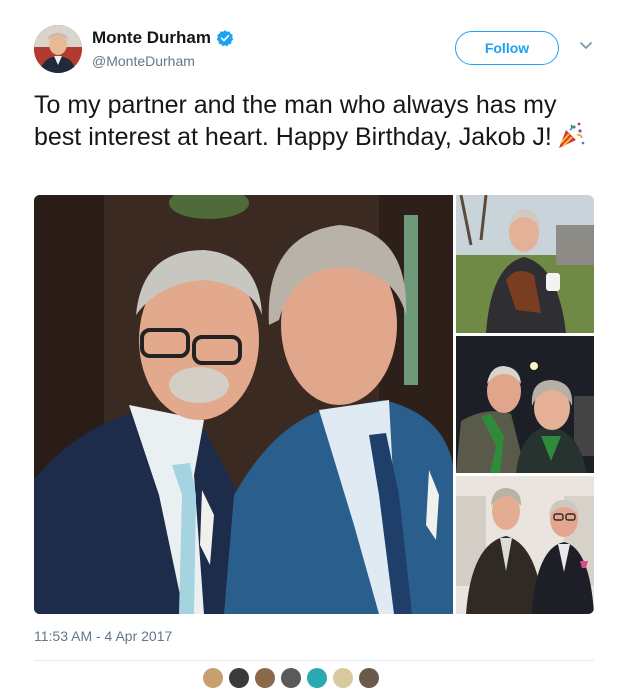 The image size is (628, 688). I want to click on night-selfie-photo, so click(525, 404).